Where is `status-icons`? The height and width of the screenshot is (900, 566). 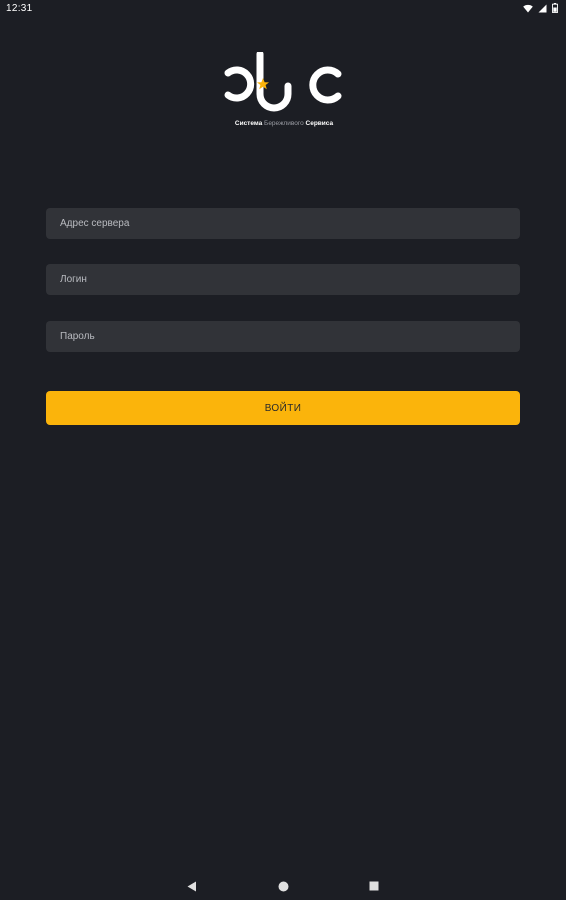 status-icons is located at coordinates (540, 8).